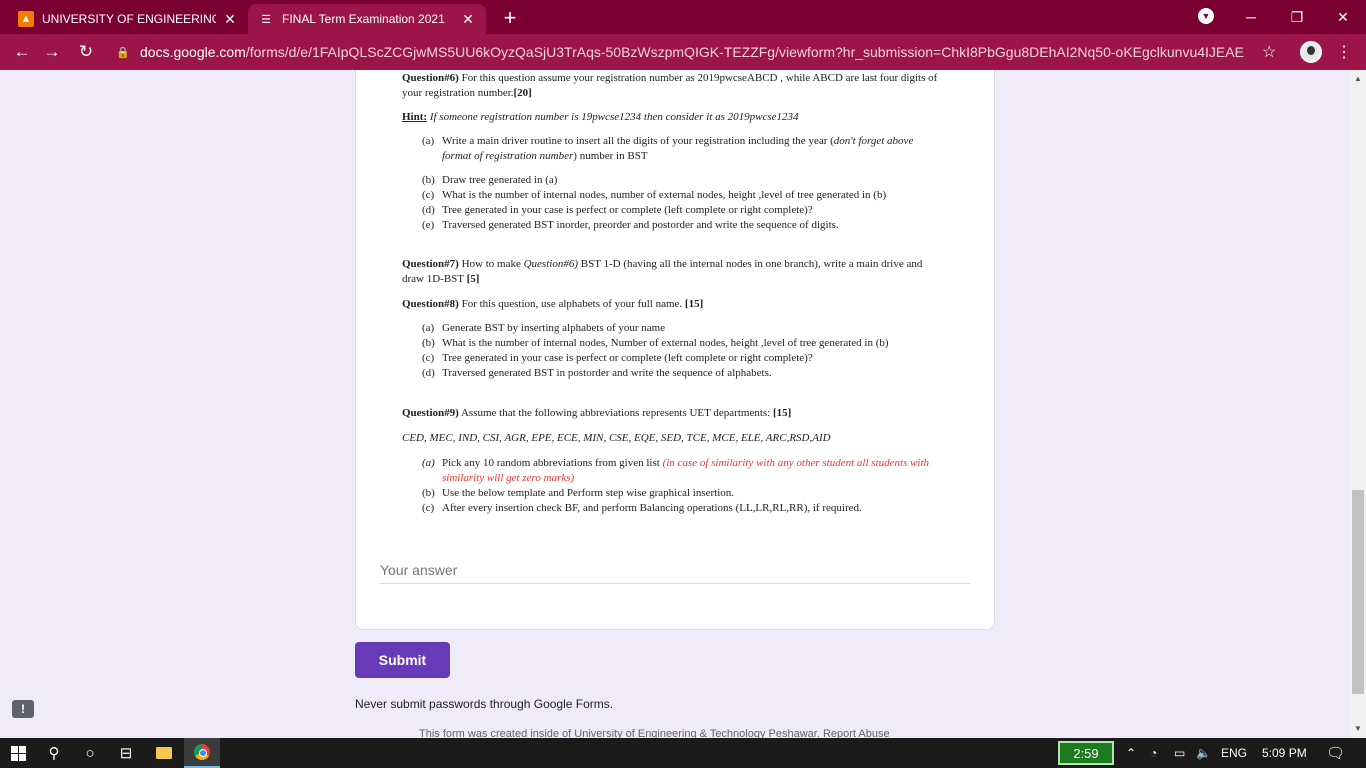  Describe the element at coordinates (193, 52) in the screenshot. I see `url-host: docs.google.com` at that location.